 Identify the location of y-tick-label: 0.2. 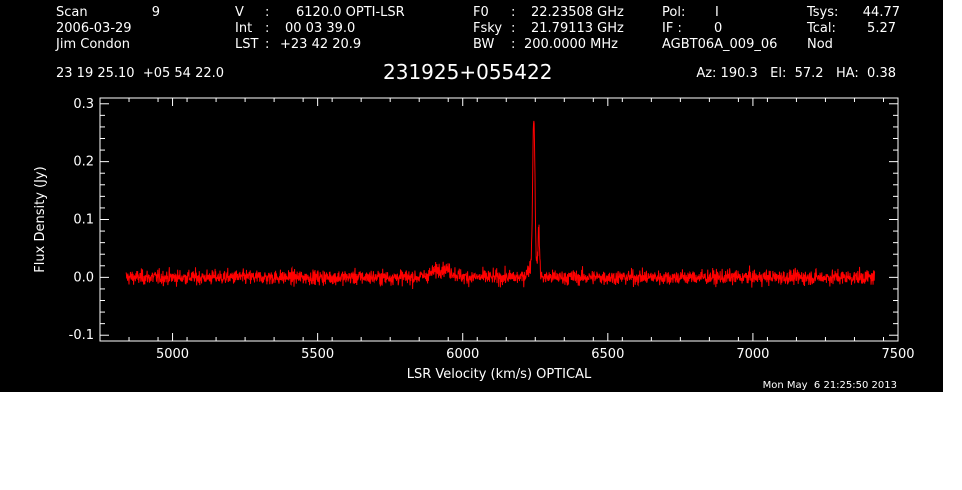
(83, 162).